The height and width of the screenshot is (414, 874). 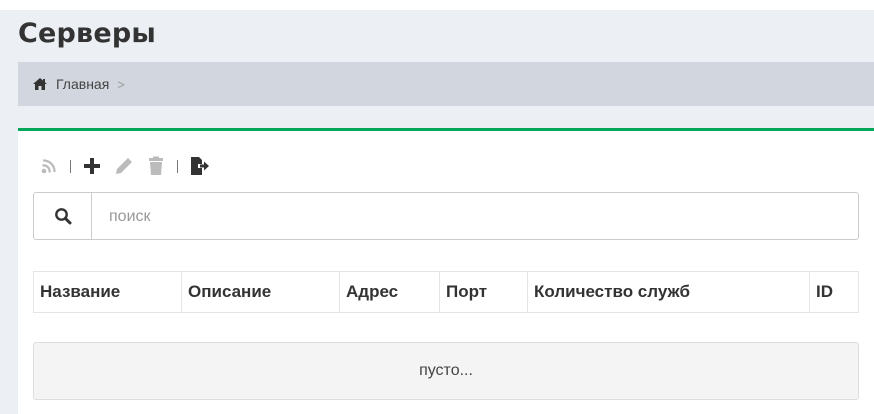 I want to click on column-header-address: Адрес, so click(x=390, y=292).